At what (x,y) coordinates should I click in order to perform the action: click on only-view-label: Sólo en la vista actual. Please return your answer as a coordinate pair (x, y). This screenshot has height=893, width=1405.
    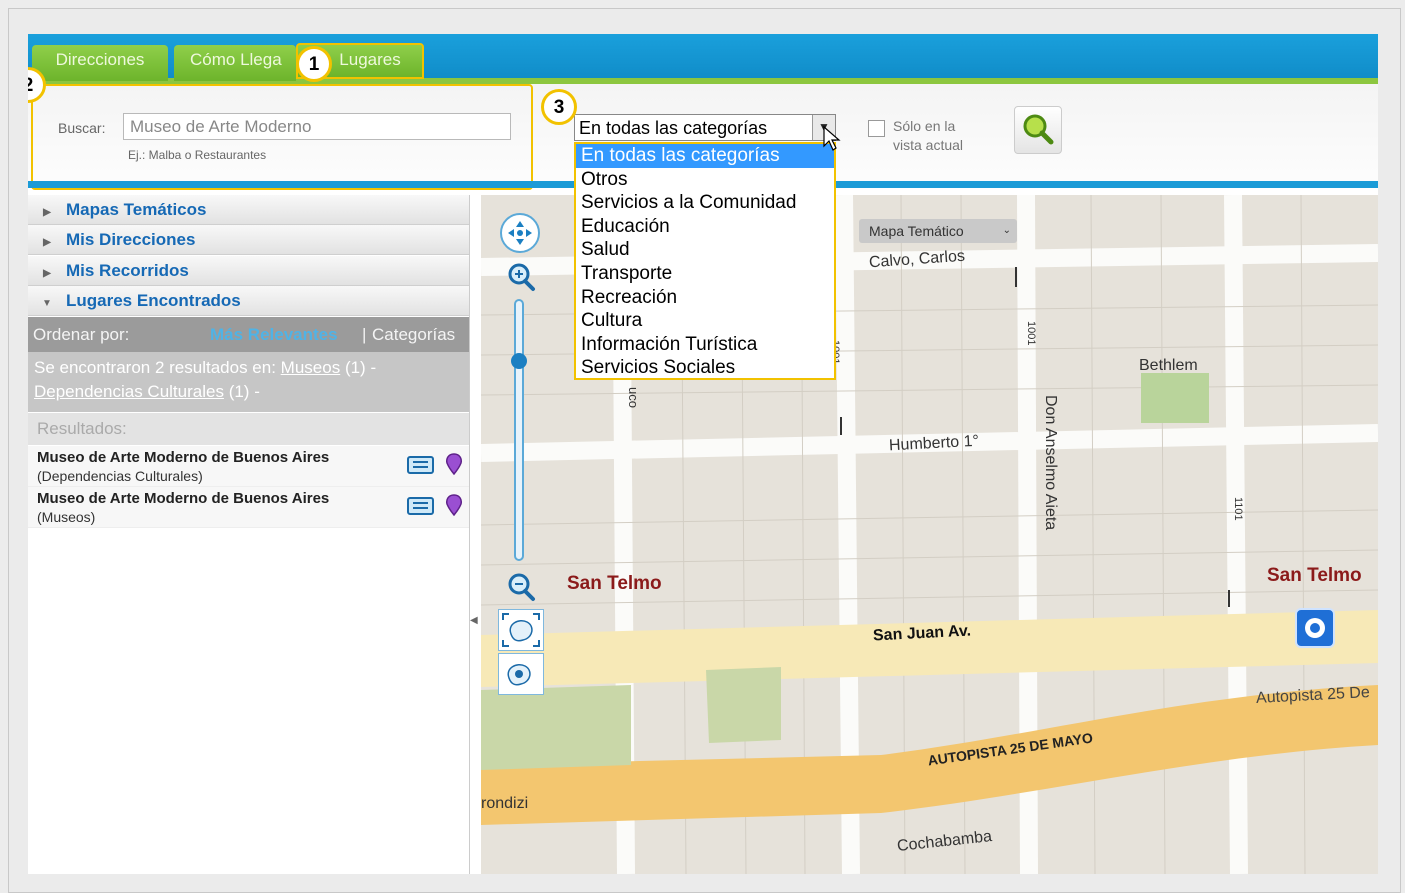
    Looking at the image, I should click on (938, 136).